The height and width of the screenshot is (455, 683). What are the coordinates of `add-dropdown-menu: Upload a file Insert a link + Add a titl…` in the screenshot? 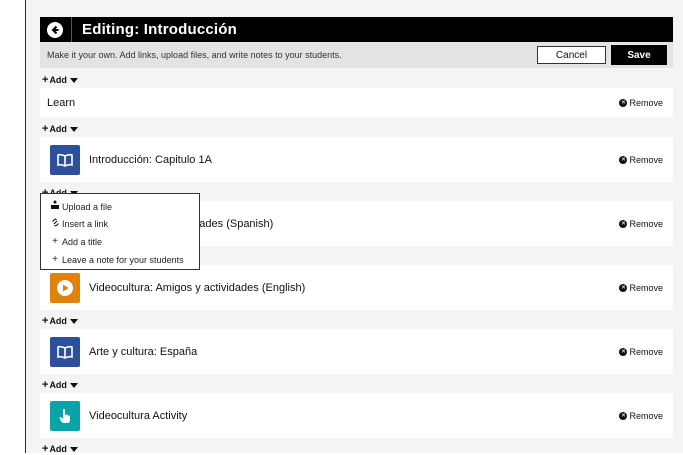 It's located at (120, 231).